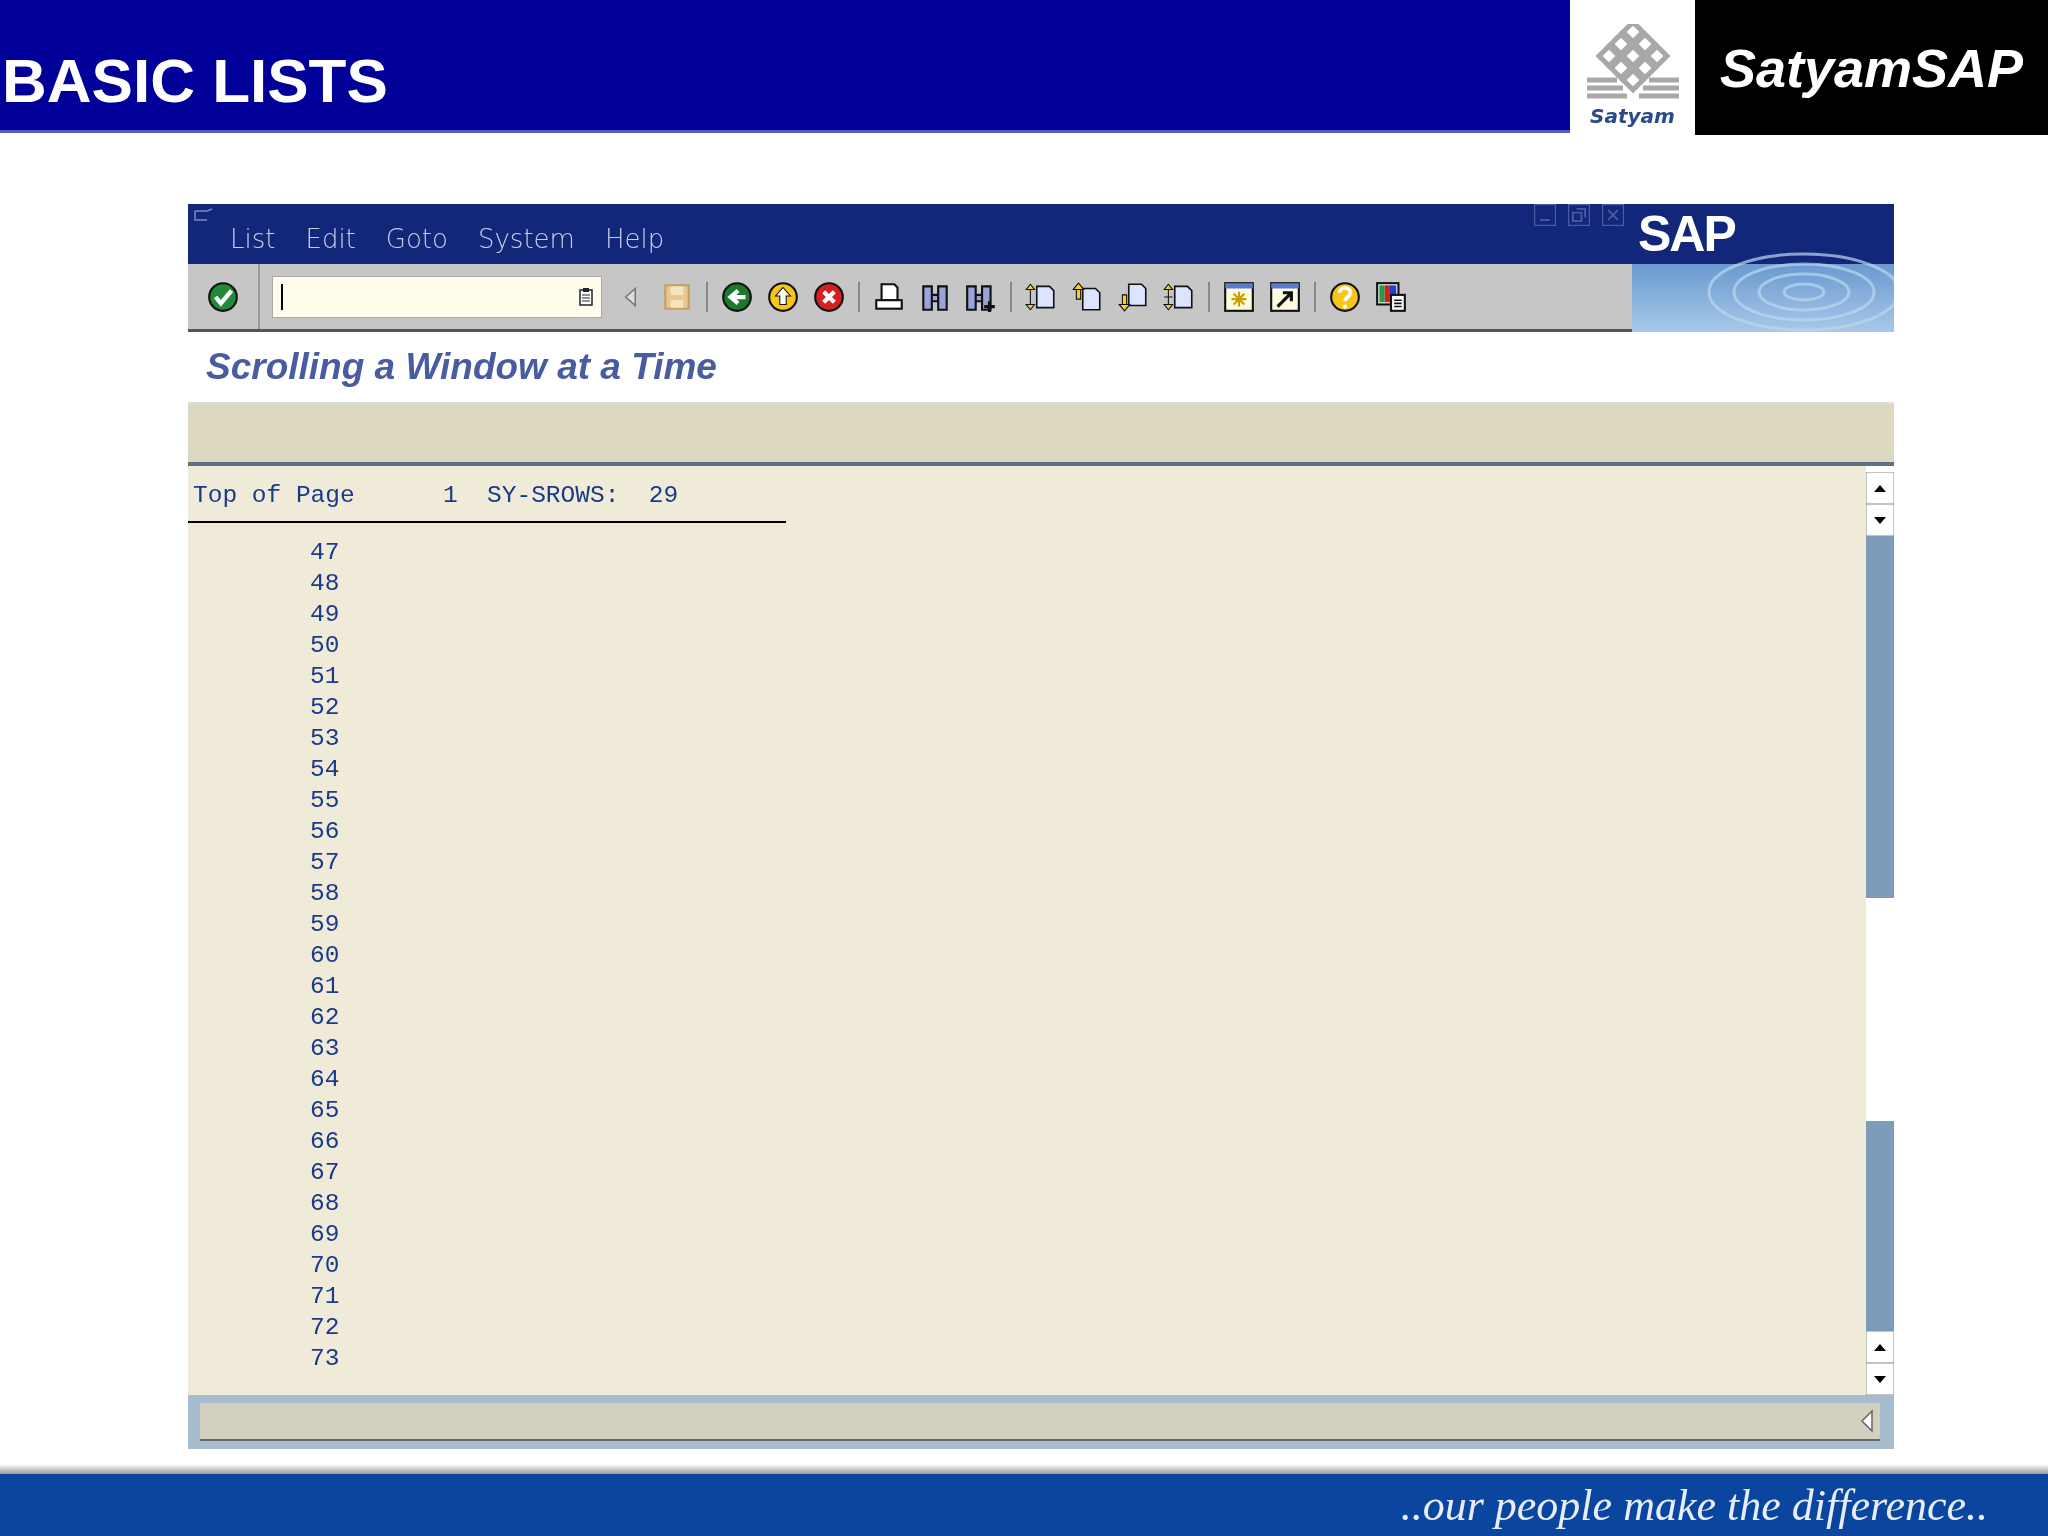 The width and height of the screenshot is (2048, 1536). What do you see at coordinates (253, 239) in the screenshot?
I see `menu-item: List` at bounding box center [253, 239].